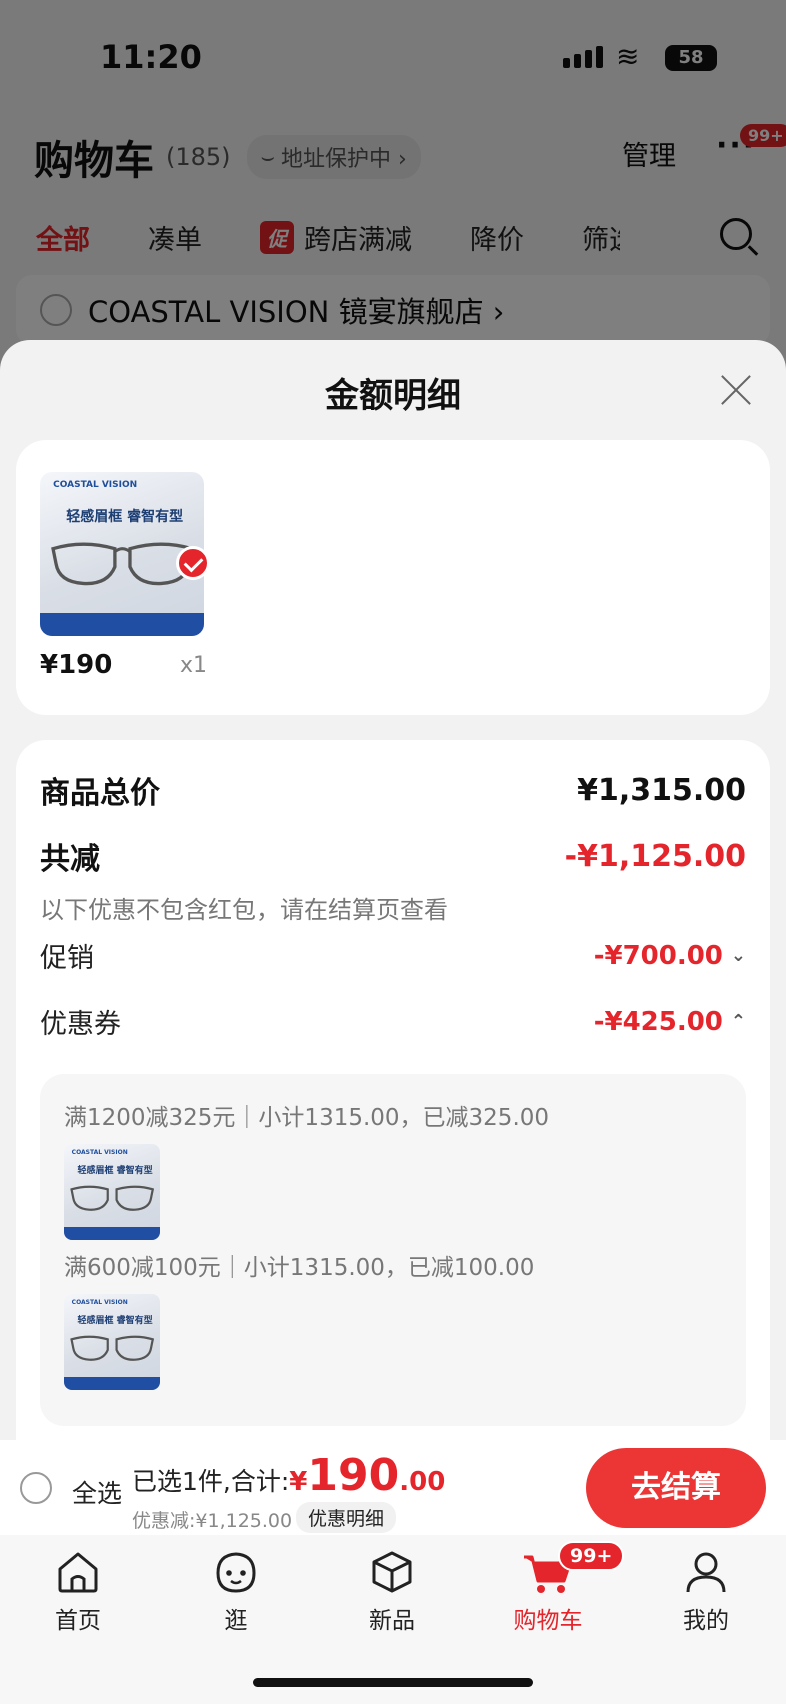  Describe the element at coordinates (393, 856) in the screenshot. I see `reduce-row: 共减 -¥1,125.00` at that location.